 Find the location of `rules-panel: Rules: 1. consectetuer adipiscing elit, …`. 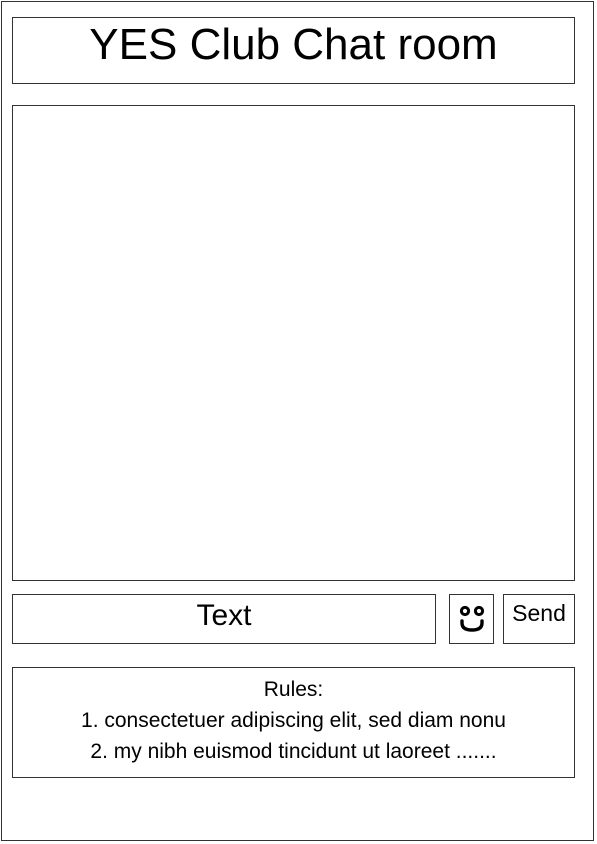

rules-panel: Rules: 1. consectetuer adipiscing elit, … is located at coordinates (293, 722).